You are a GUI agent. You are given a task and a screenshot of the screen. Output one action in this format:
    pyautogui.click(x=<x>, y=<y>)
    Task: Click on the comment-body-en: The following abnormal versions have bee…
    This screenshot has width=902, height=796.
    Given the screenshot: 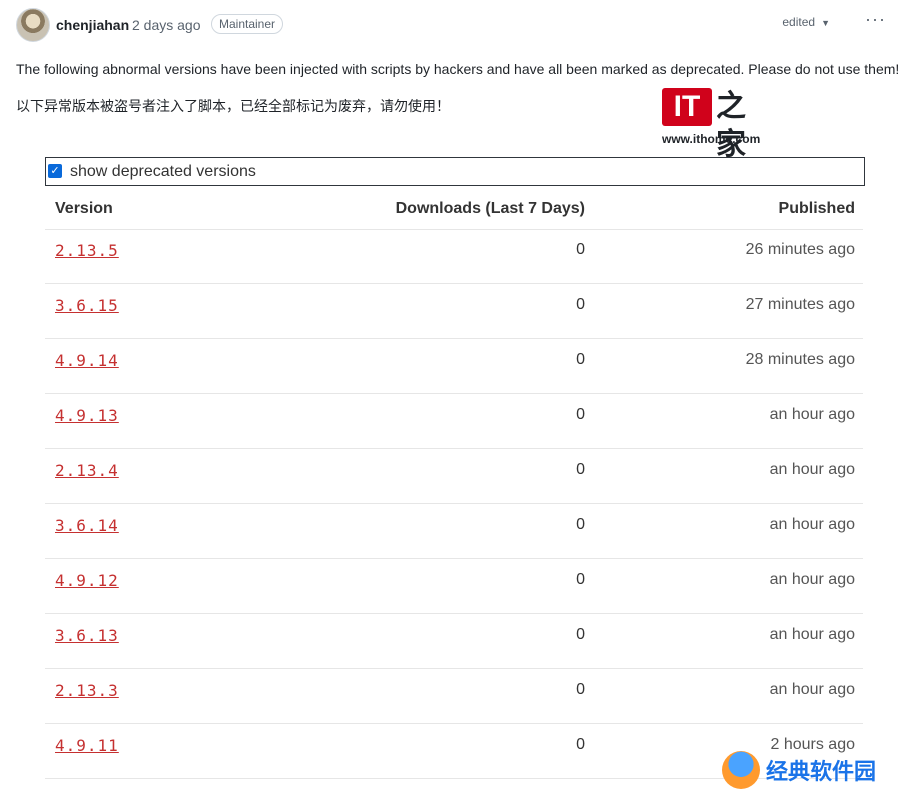 What is the action you would take?
    pyautogui.click(x=458, y=69)
    